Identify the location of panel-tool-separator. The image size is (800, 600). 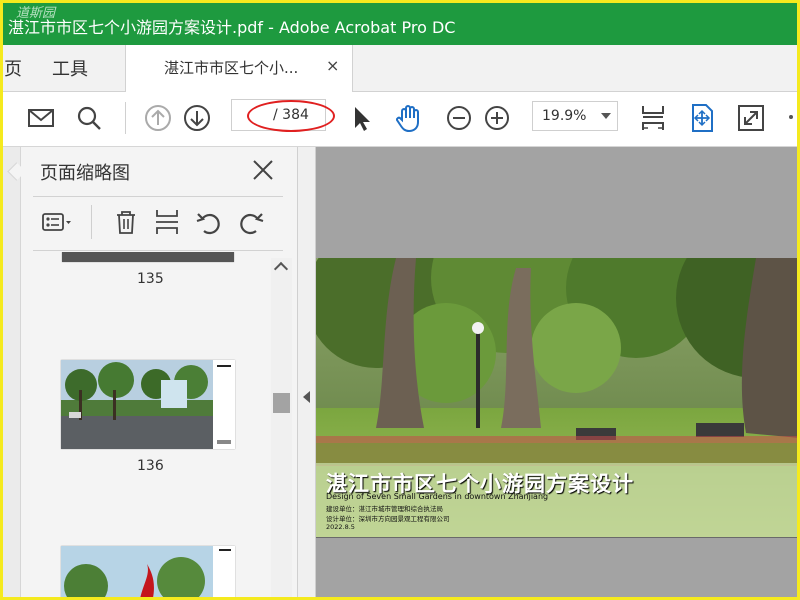
(91, 222).